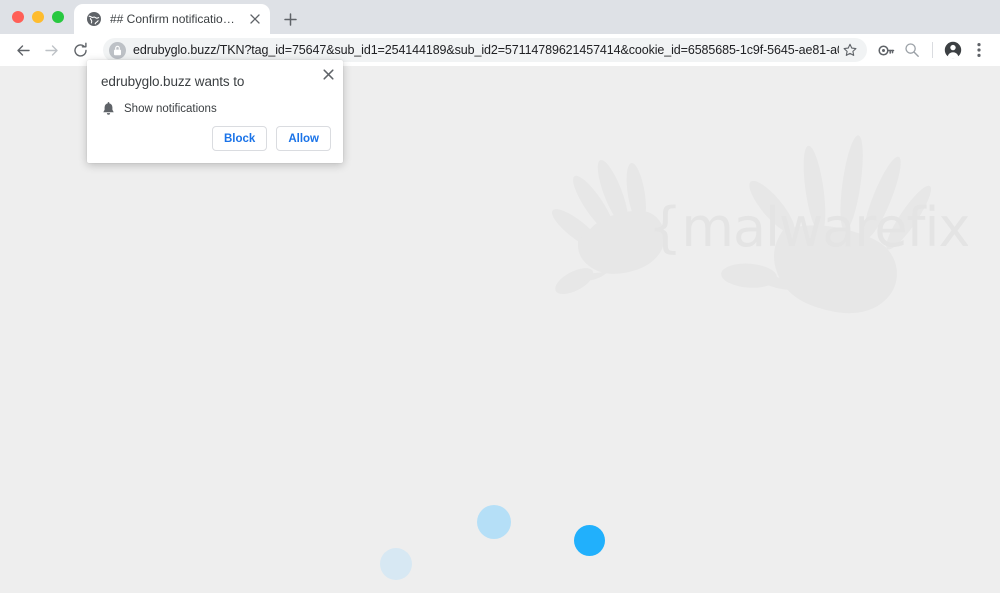 The width and height of the screenshot is (1000, 593). I want to click on globe-icon, so click(94, 19).